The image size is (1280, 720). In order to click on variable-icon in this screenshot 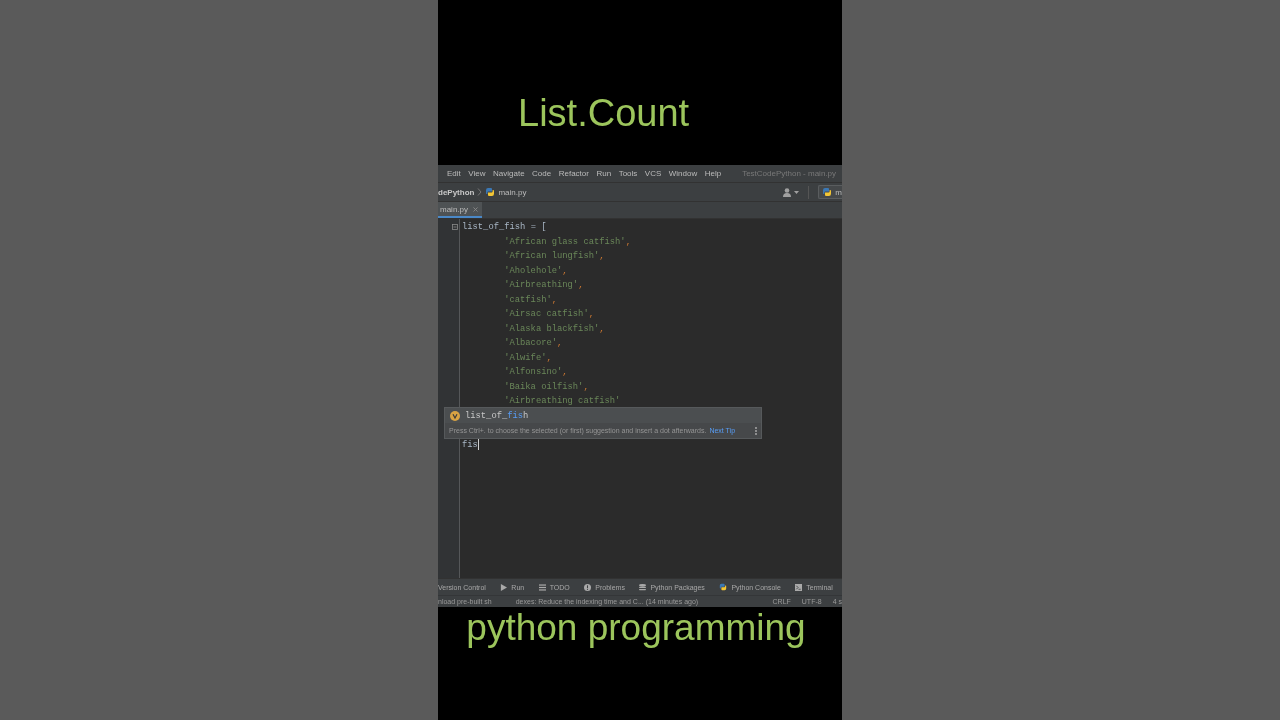, I will do `click(455, 415)`.